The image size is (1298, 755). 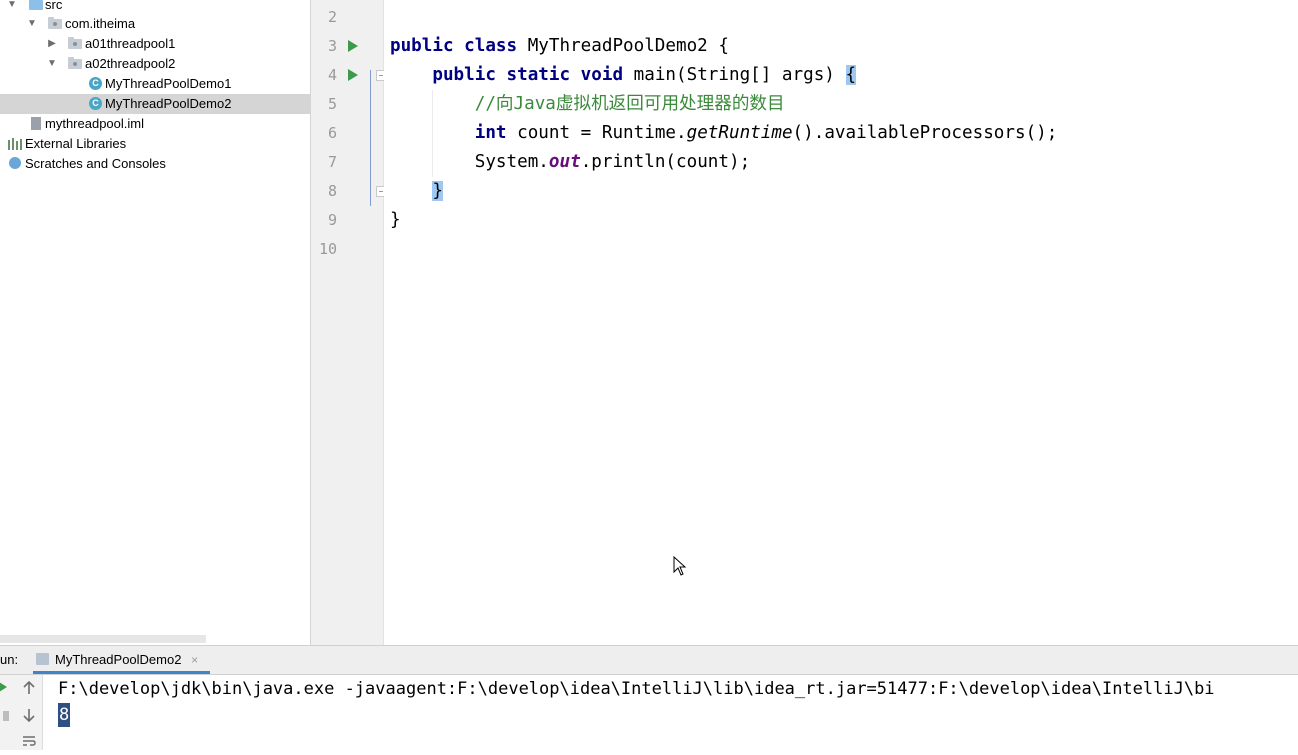 What do you see at coordinates (348, 322) in the screenshot?
I see `editor-gutter: 2 3 4 5 6 7 8 9 10` at bounding box center [348, 322].